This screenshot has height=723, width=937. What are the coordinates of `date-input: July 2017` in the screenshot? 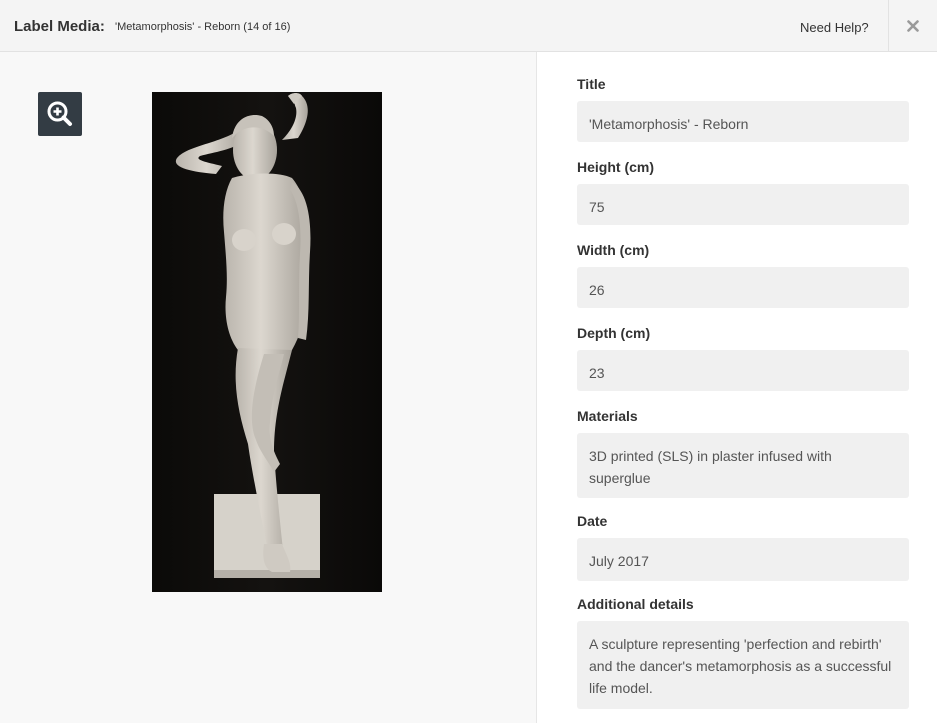 It's located at (743, 559).